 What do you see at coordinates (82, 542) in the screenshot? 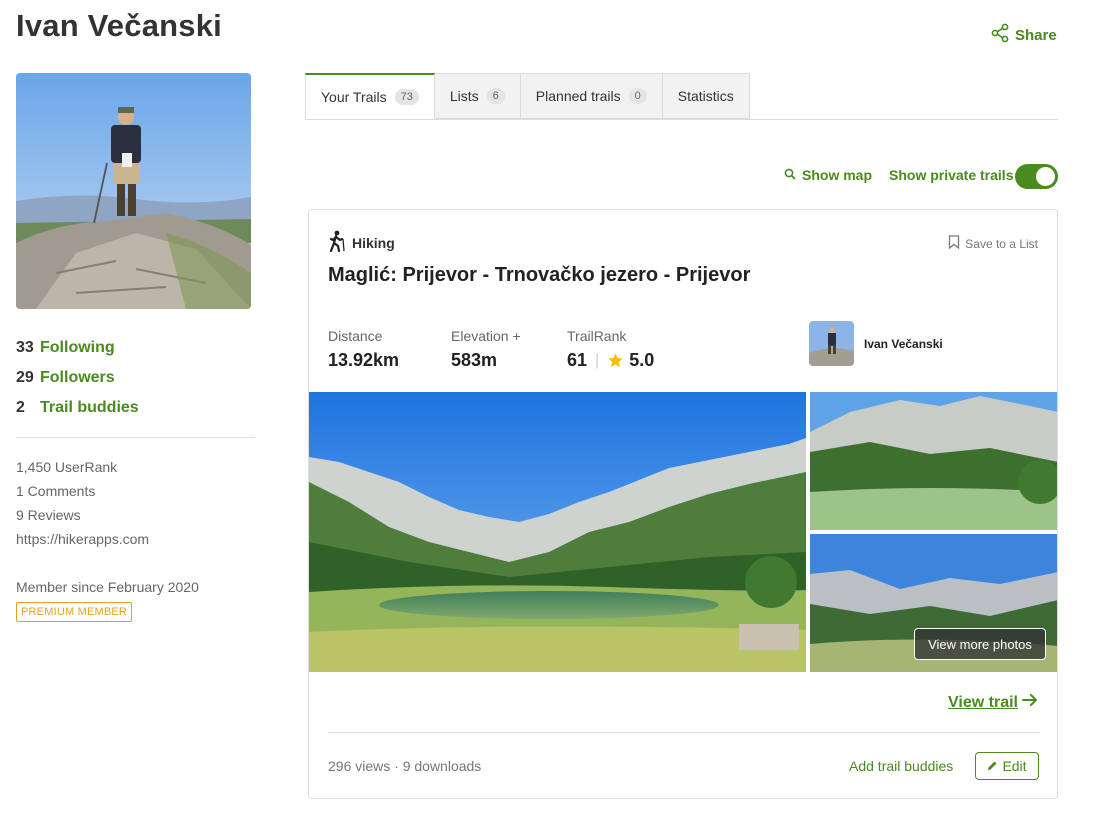
I see `website-link: https://hikerapps.com` at bounding box center [82, 542].